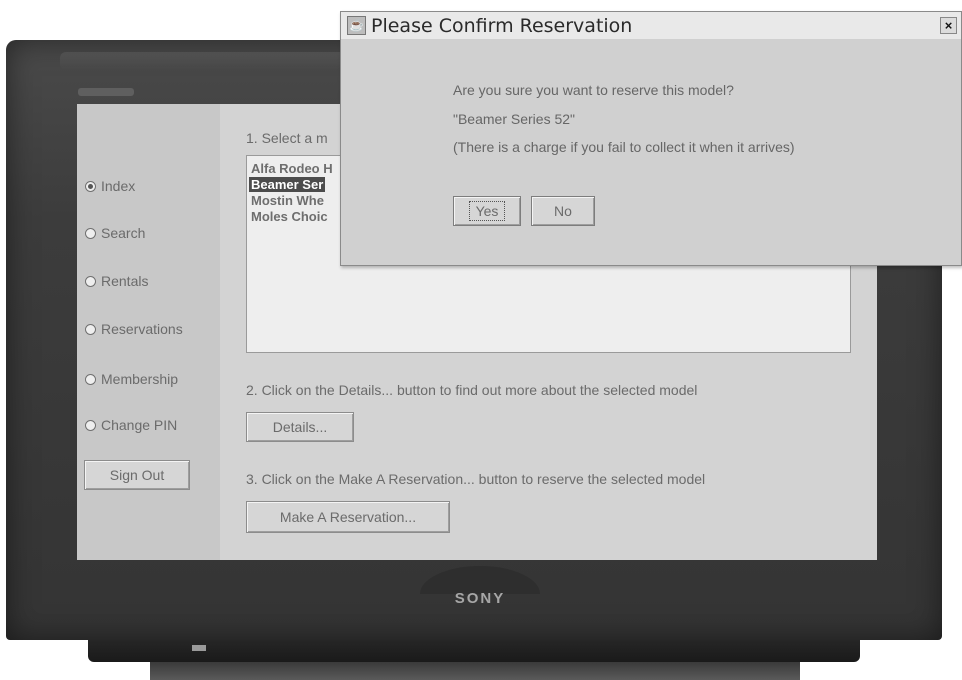  Describe the element at coordinates (287, 200) in the screenshot. I see `list-item: Mostin Whe` at that location.